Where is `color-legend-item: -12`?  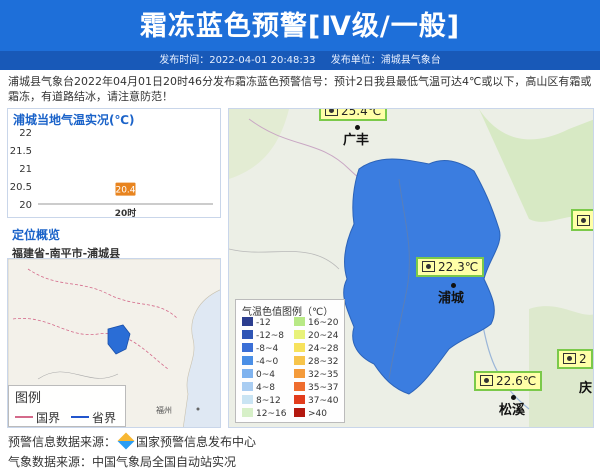 color-legend-item: -12 is located at coordinates (256, 323).